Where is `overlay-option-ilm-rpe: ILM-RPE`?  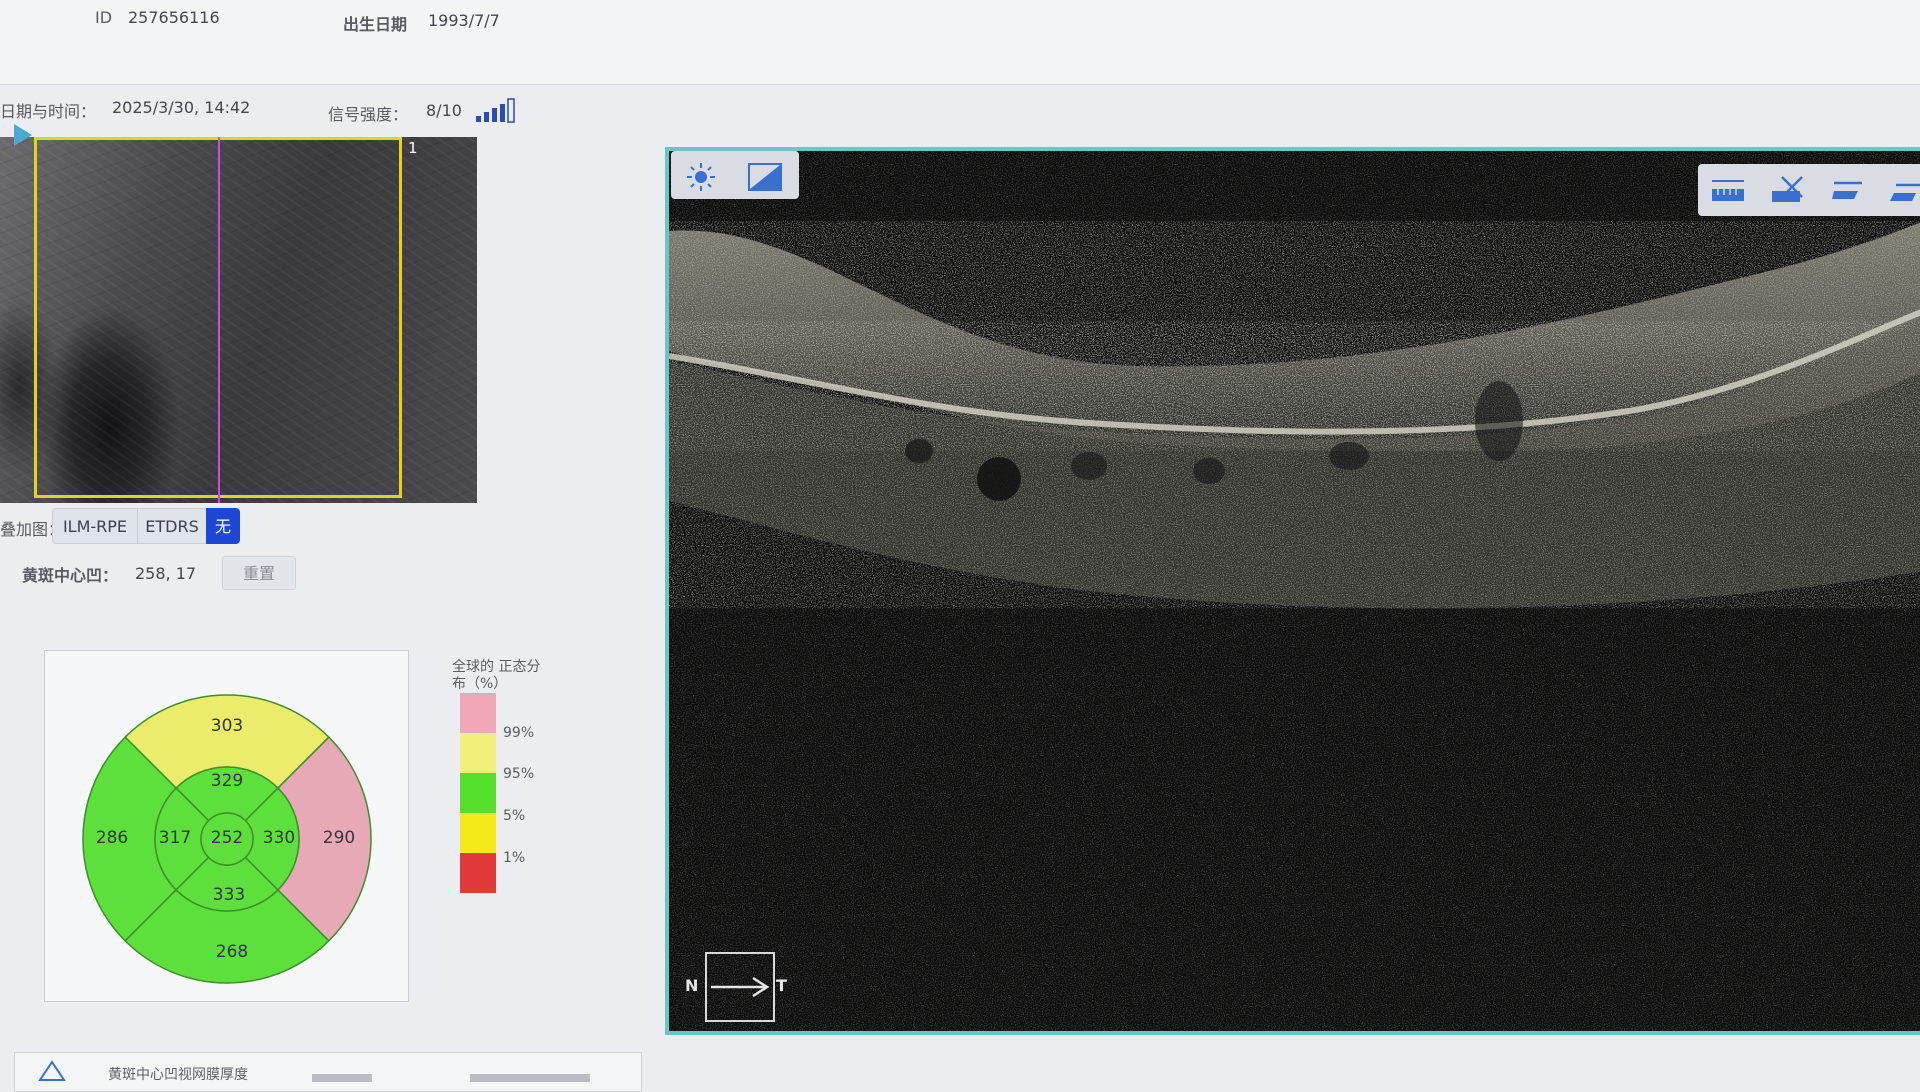 overlay-option-ilm-rpe: ILM-RPE is located at coordinates (95, 526).